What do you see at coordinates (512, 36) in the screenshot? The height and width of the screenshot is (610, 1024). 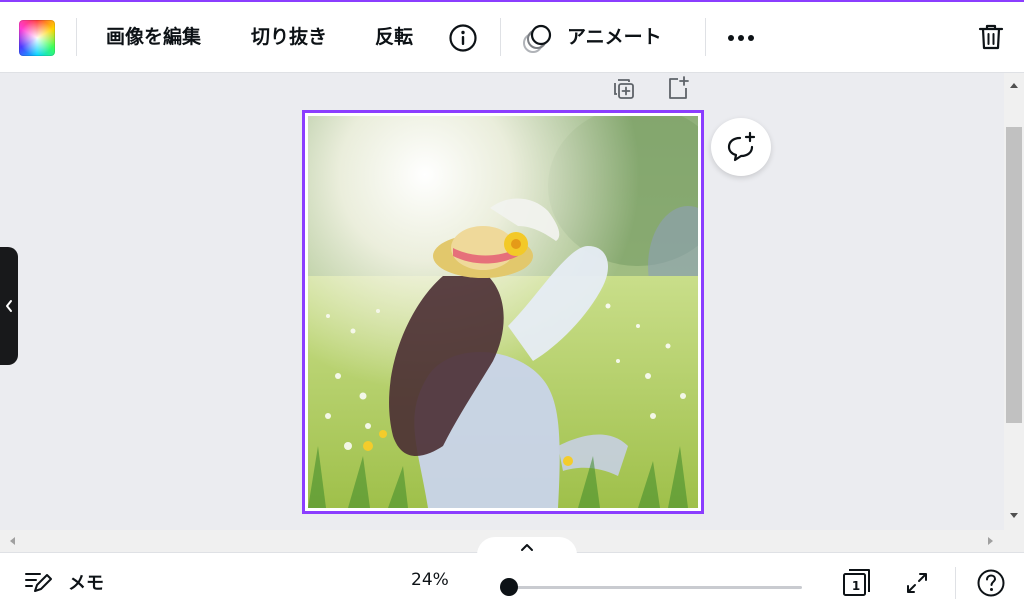 I see `editor-toolbar: 画像を編集 切り抜き 反転 アニメート` at bounding box center [512, 36].